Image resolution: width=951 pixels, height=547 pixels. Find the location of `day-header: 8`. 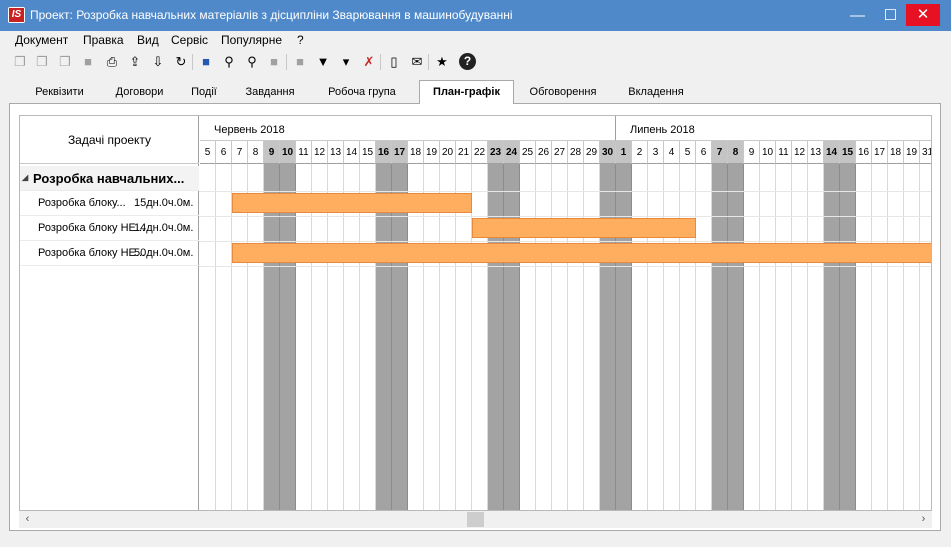

day-header: 8 is located at coordinates (736, 152).